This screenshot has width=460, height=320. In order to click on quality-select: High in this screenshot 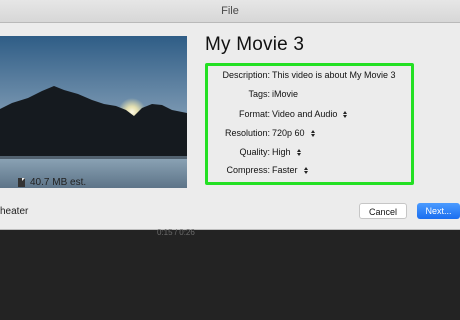, I will do `click(286, 152)`.